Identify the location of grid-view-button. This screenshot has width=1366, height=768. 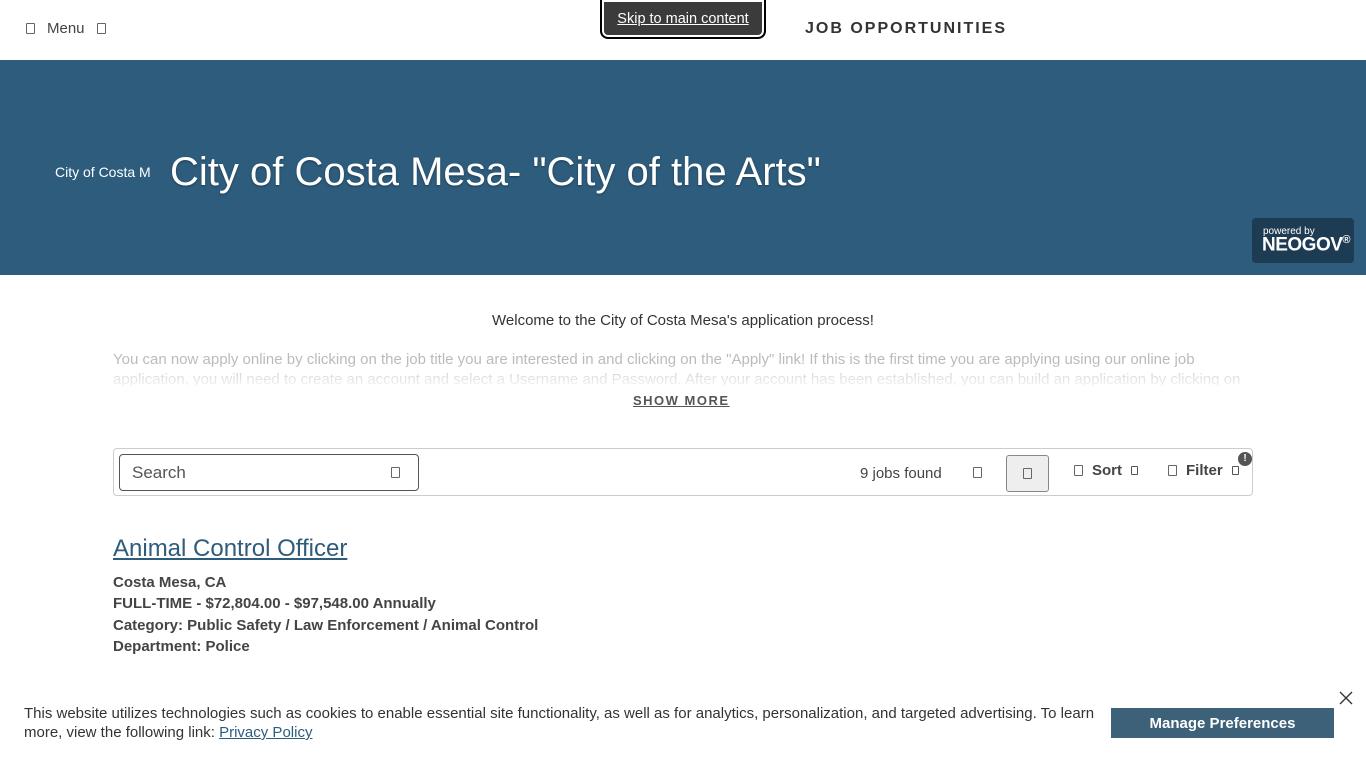
(1027, 473).